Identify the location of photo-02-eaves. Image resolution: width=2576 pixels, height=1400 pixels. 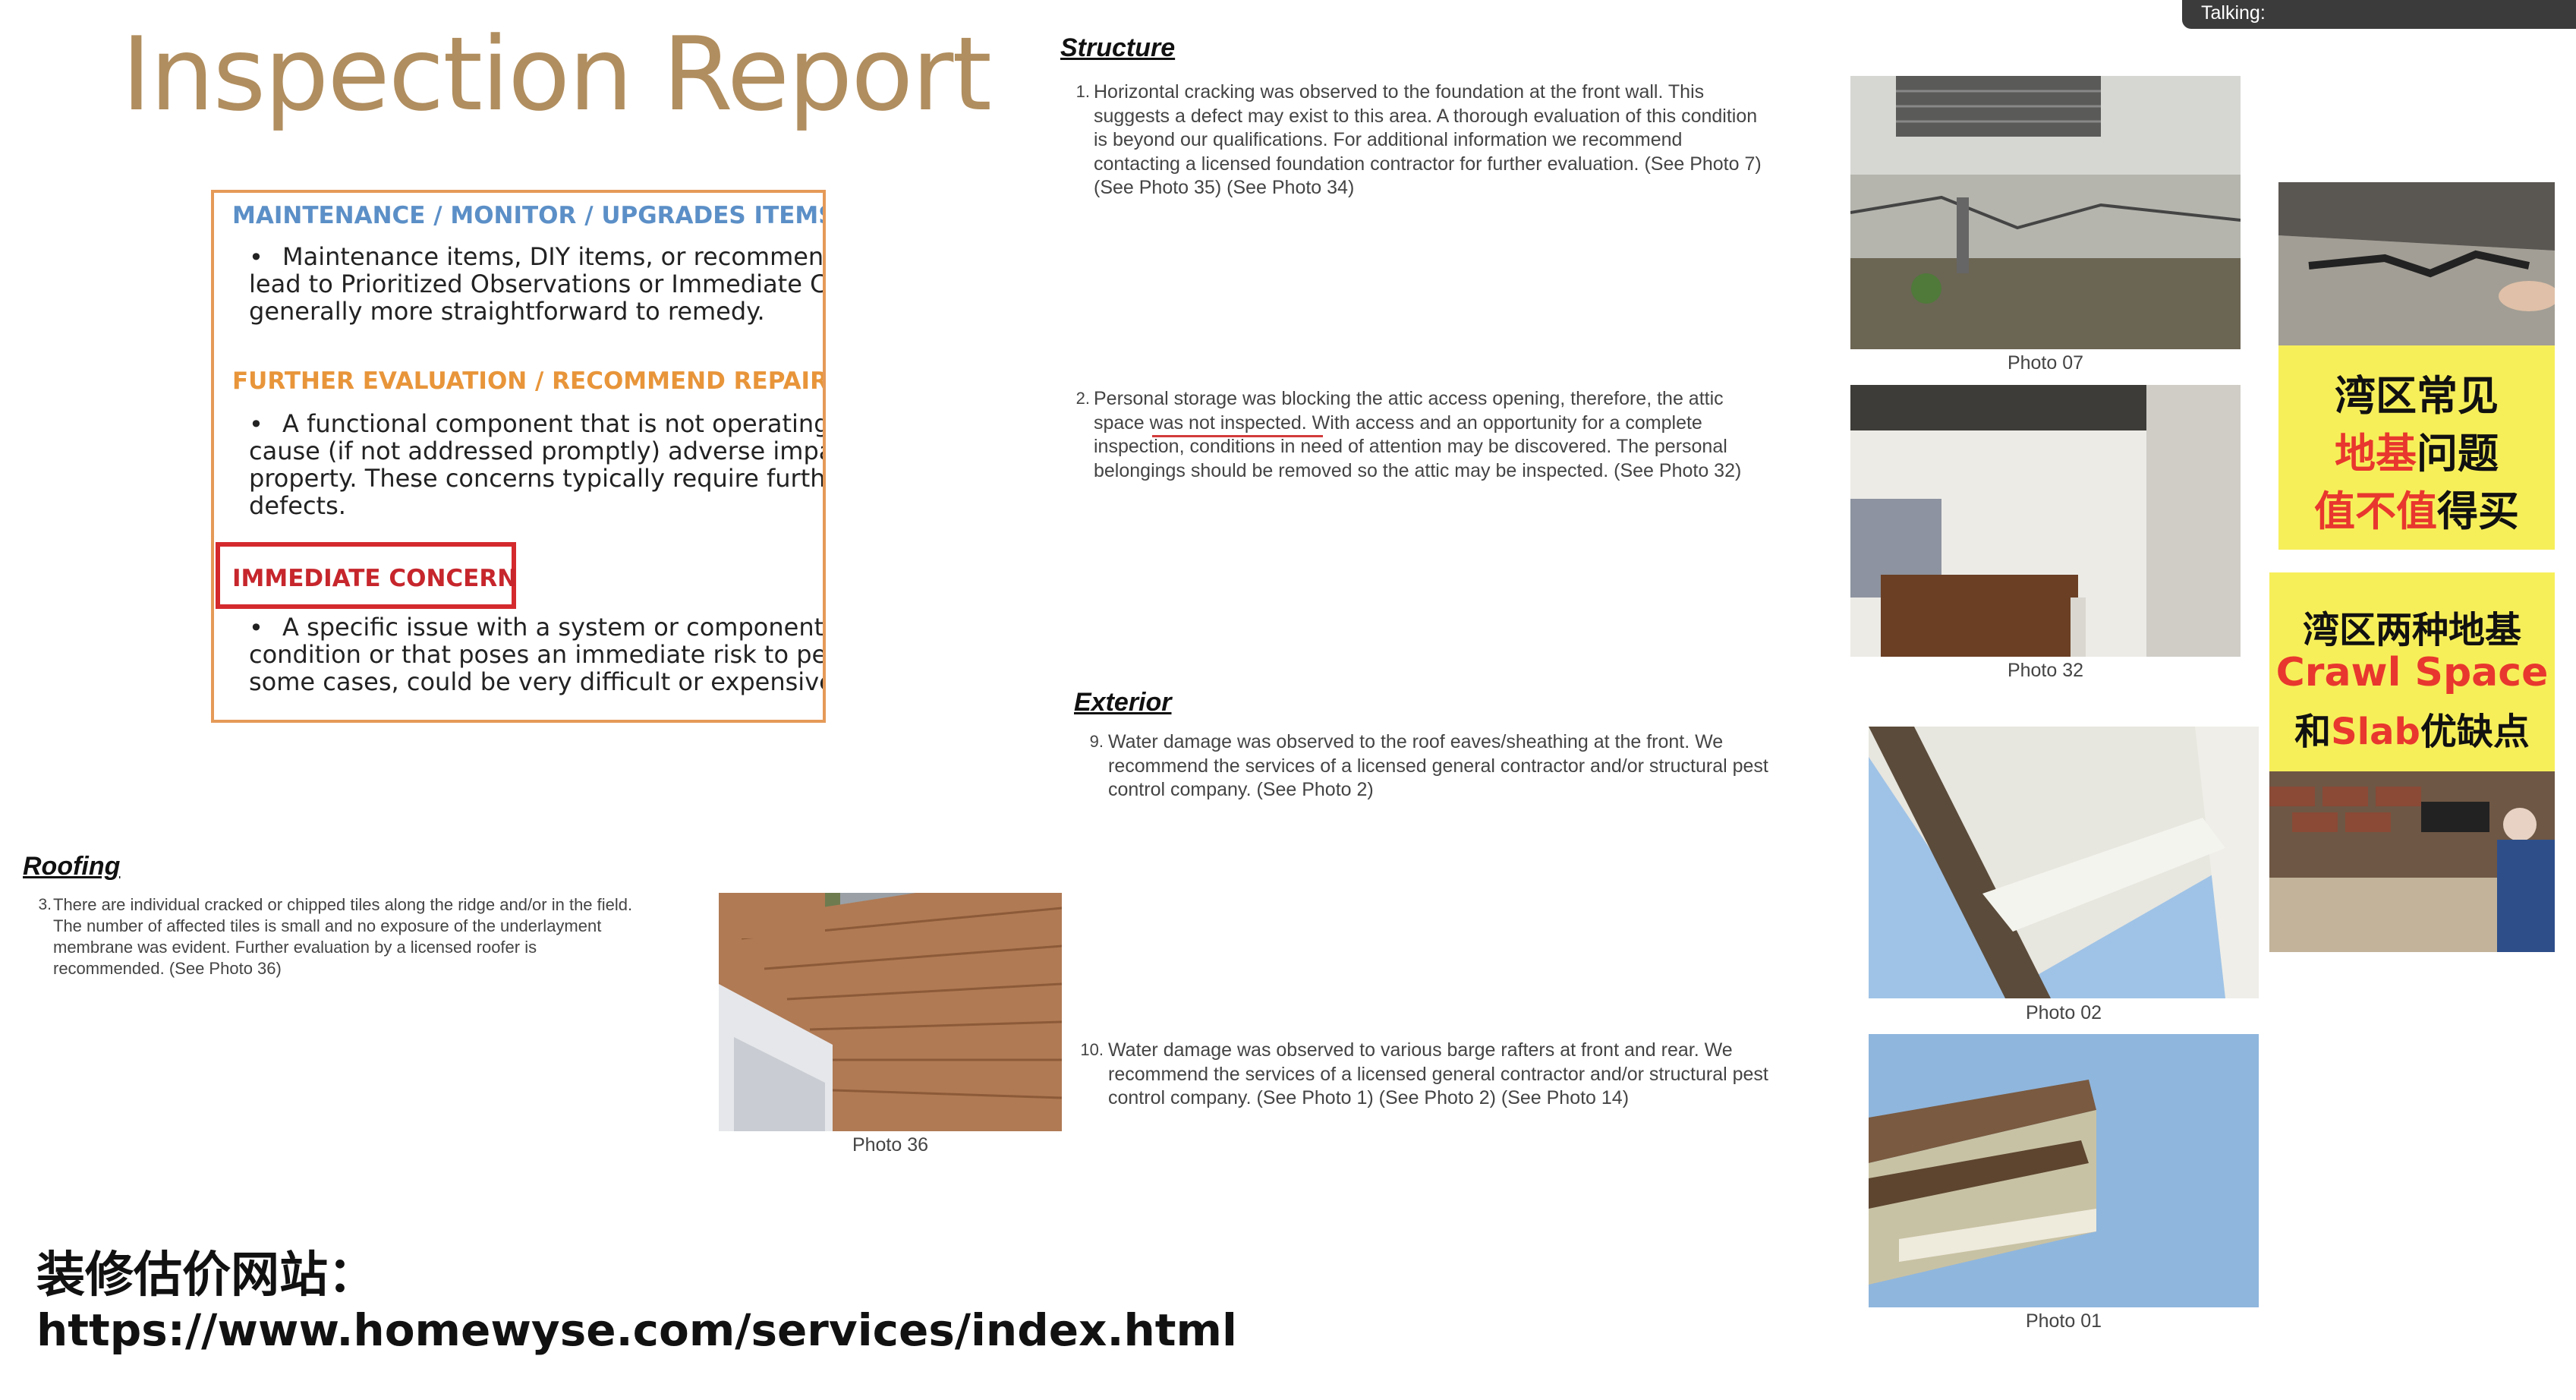
(2064, 862).